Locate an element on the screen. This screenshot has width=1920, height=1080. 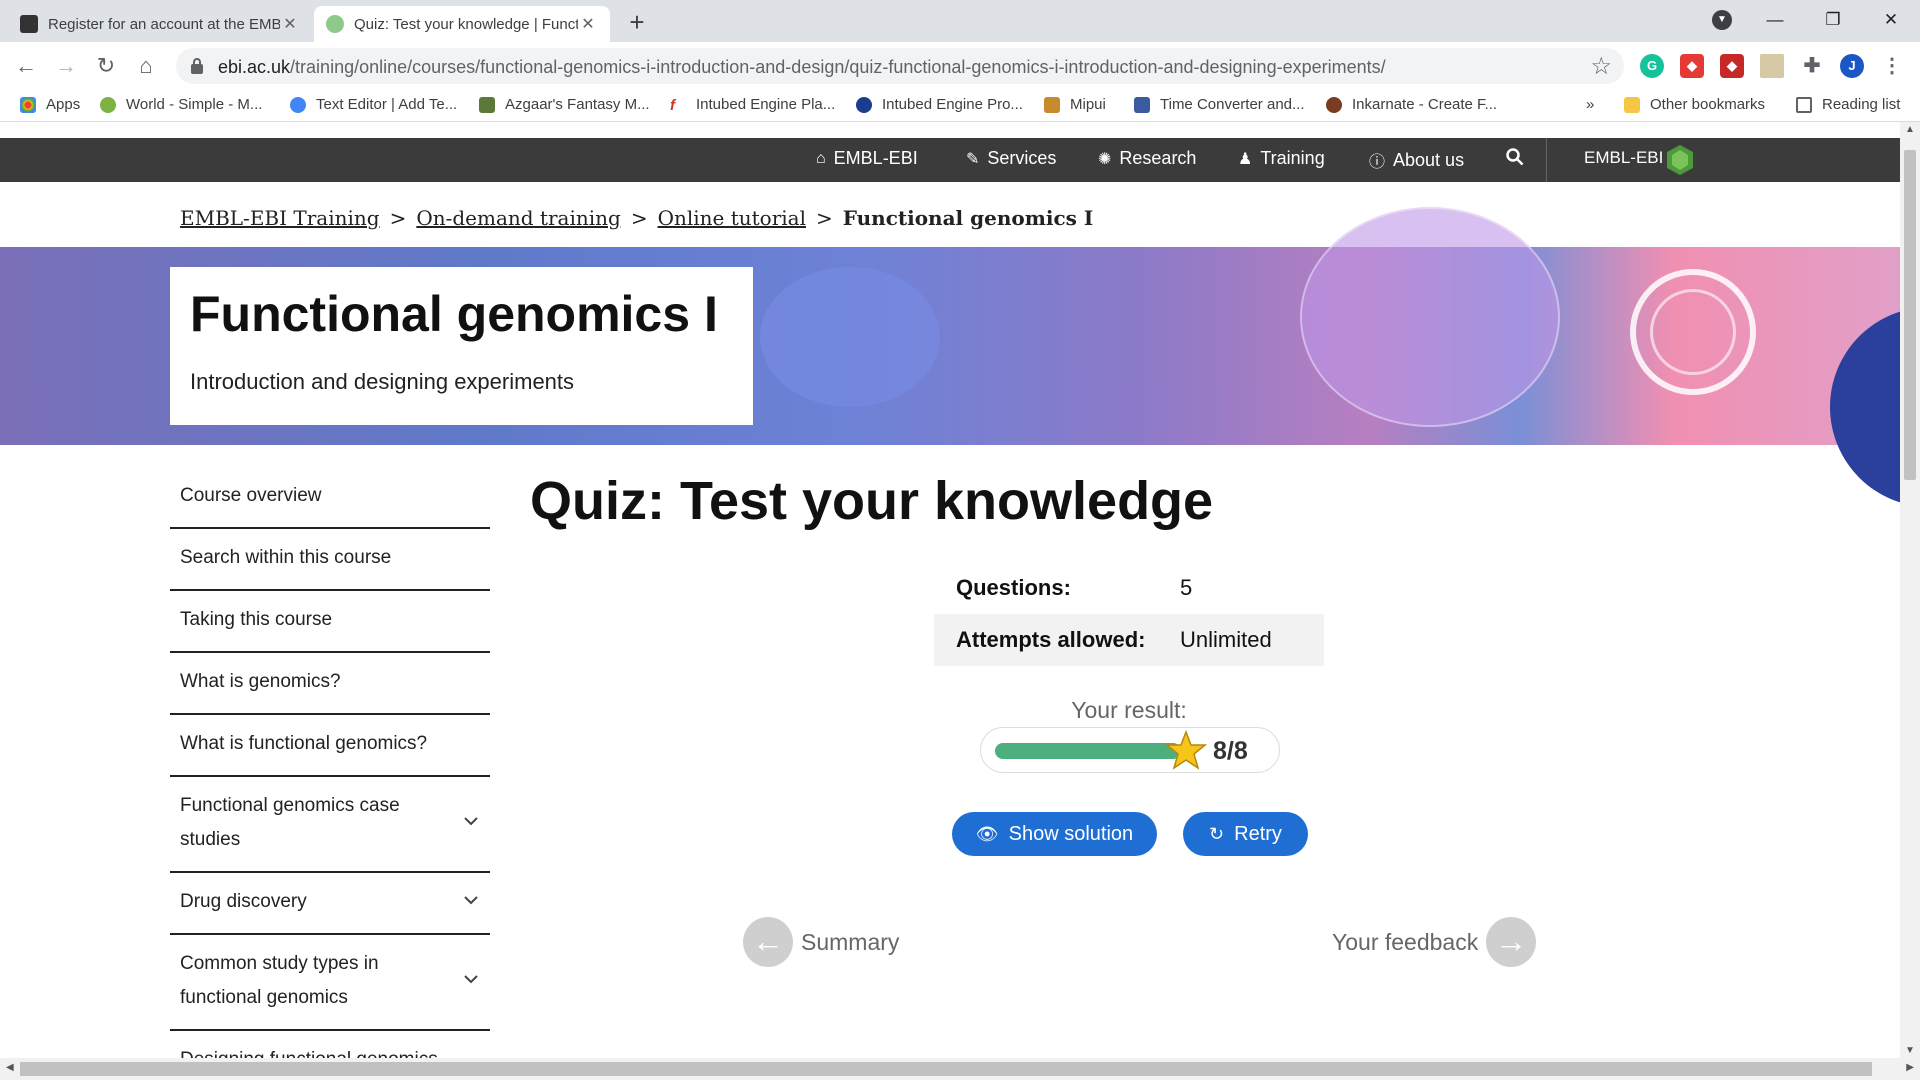
breadcrumb-link-training: EMBL-EBI Training is located at coordinates (280, 218).